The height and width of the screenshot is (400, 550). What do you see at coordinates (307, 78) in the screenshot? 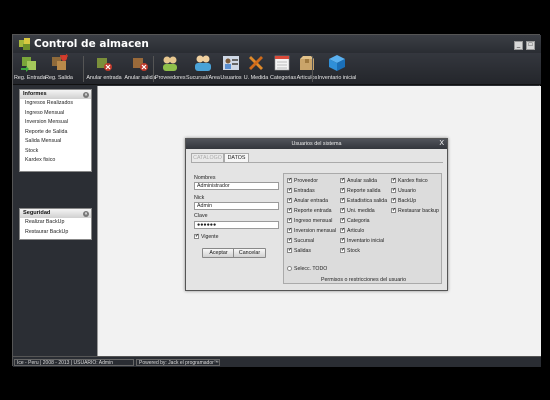
I see `toolbar-label: Articulos` at bounding box center [307, 78].